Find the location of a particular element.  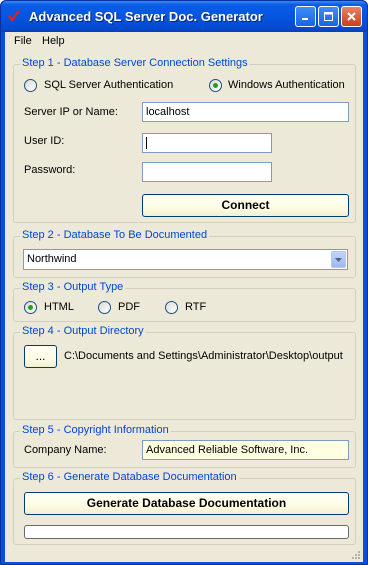

html-label: HTML is located at coordinates (59, 307).